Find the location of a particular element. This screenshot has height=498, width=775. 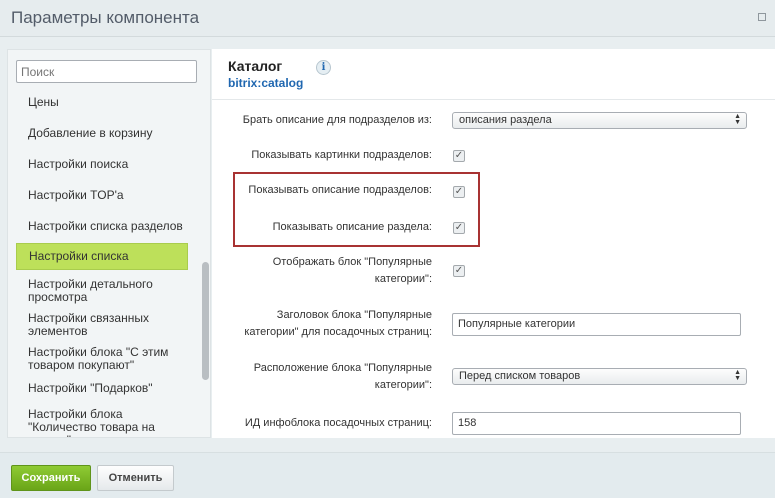

popular-block-position-select: Перед списком товаров ▲ ▼ is located at coordinates (599, 376).